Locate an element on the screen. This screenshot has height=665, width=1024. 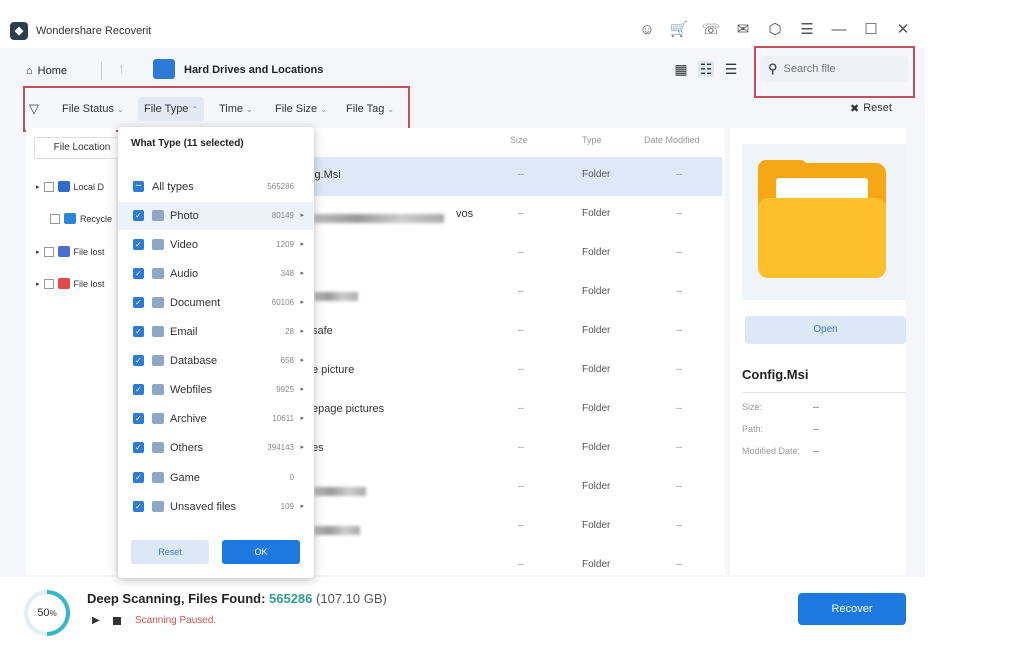
type-option-email: ✓ Email 28 ▸ is located at coordinates (216, 332).